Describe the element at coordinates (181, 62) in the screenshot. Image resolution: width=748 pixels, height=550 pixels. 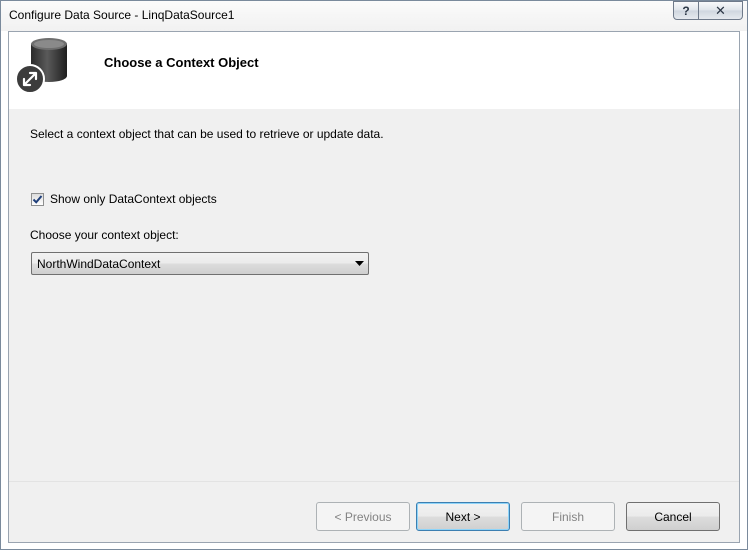
I see `page-title: Choose a Context Object` at that location.